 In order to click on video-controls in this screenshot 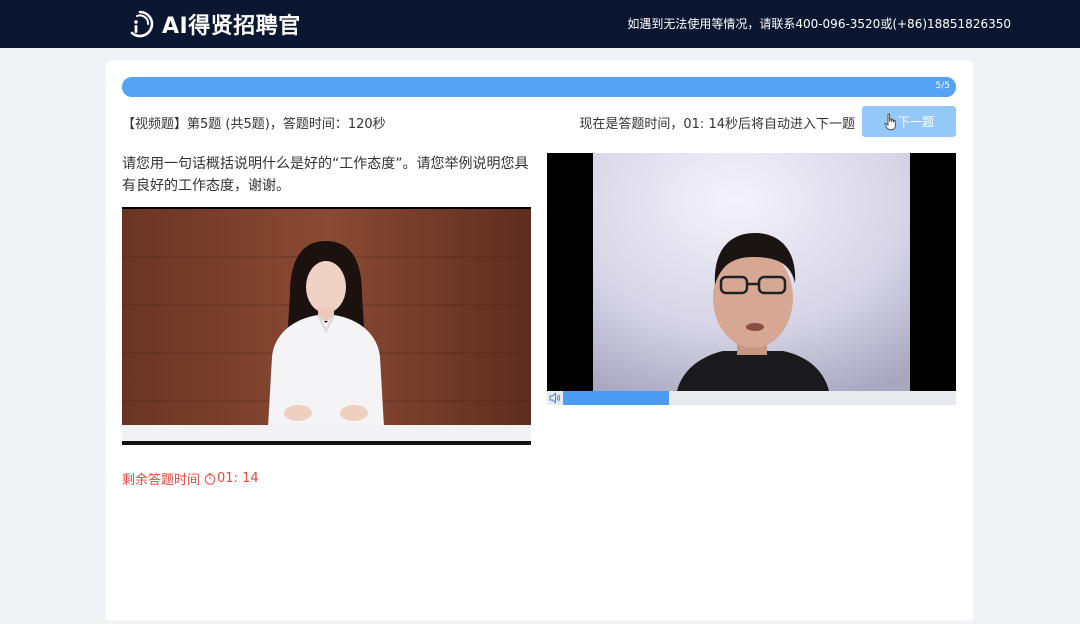, I will do `click(751, 398)`.